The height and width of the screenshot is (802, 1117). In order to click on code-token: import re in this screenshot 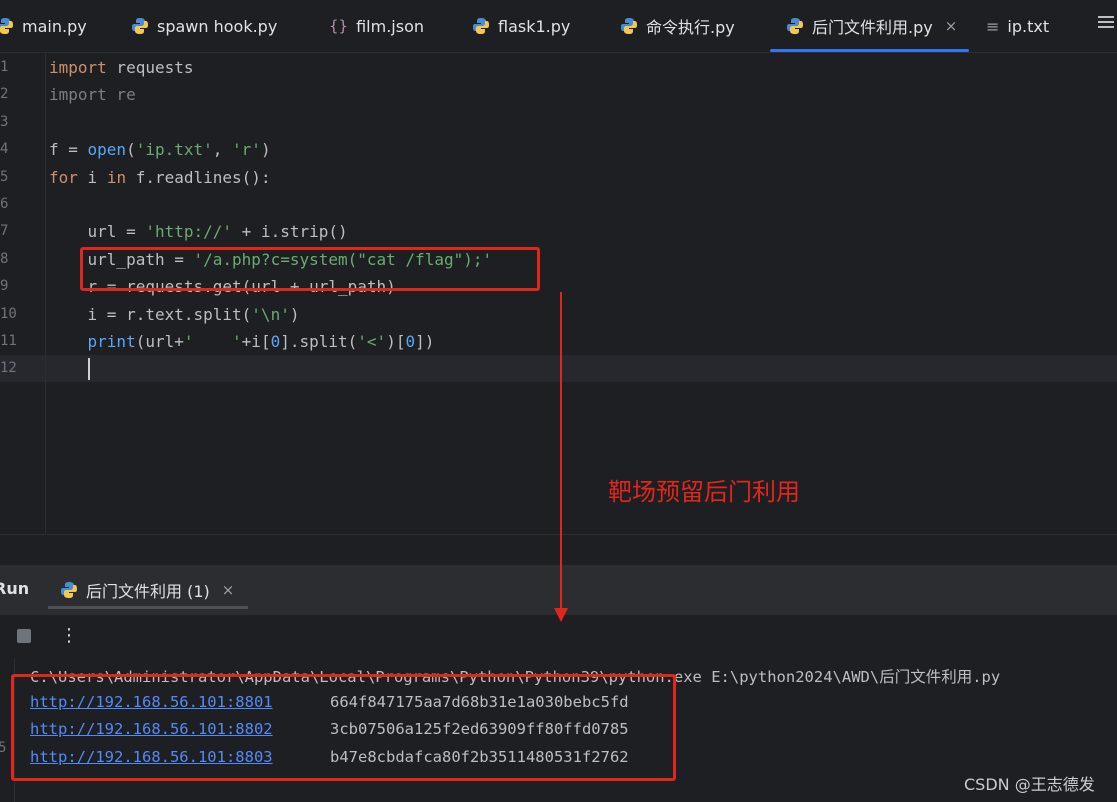, I will do `click(92, 95)`.